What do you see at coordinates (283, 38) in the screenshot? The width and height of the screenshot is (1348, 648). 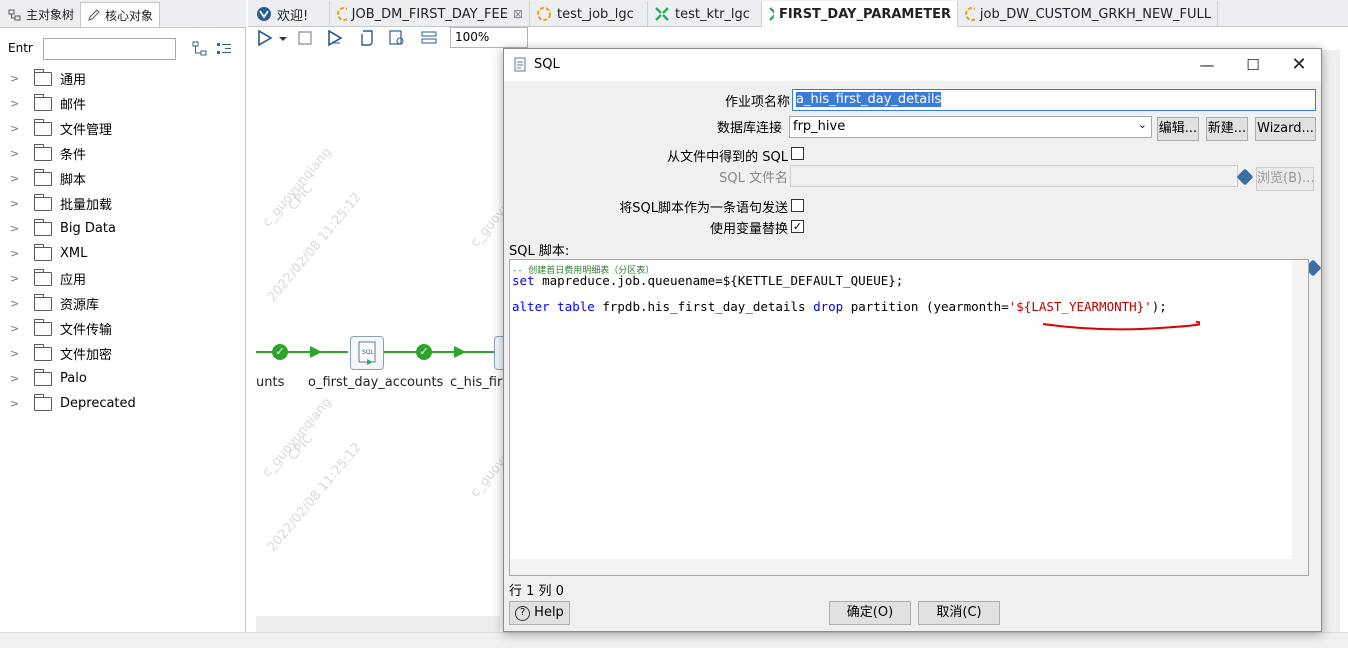 I see `chevron-down-icon` at bounding box center [283, 38].